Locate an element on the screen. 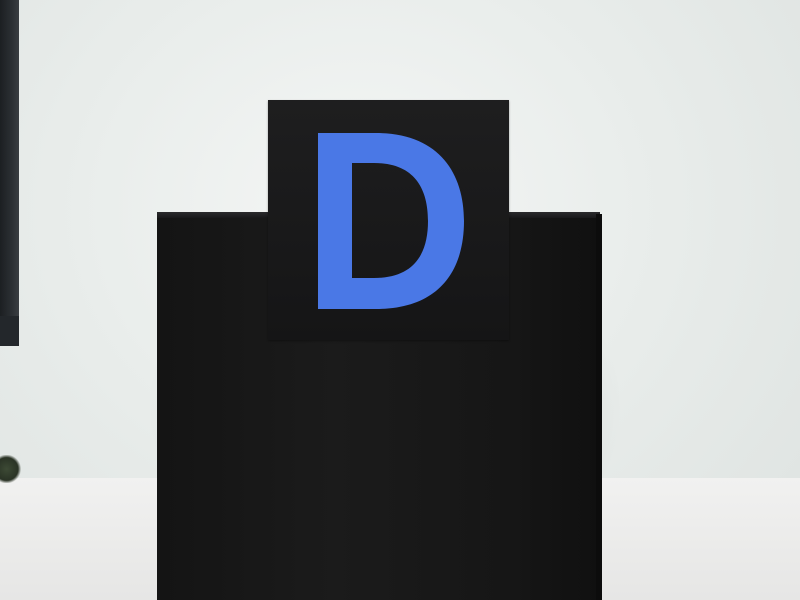 This screenshot has height=600, width=800. monitor-edge is located at coordinates (9, 173).